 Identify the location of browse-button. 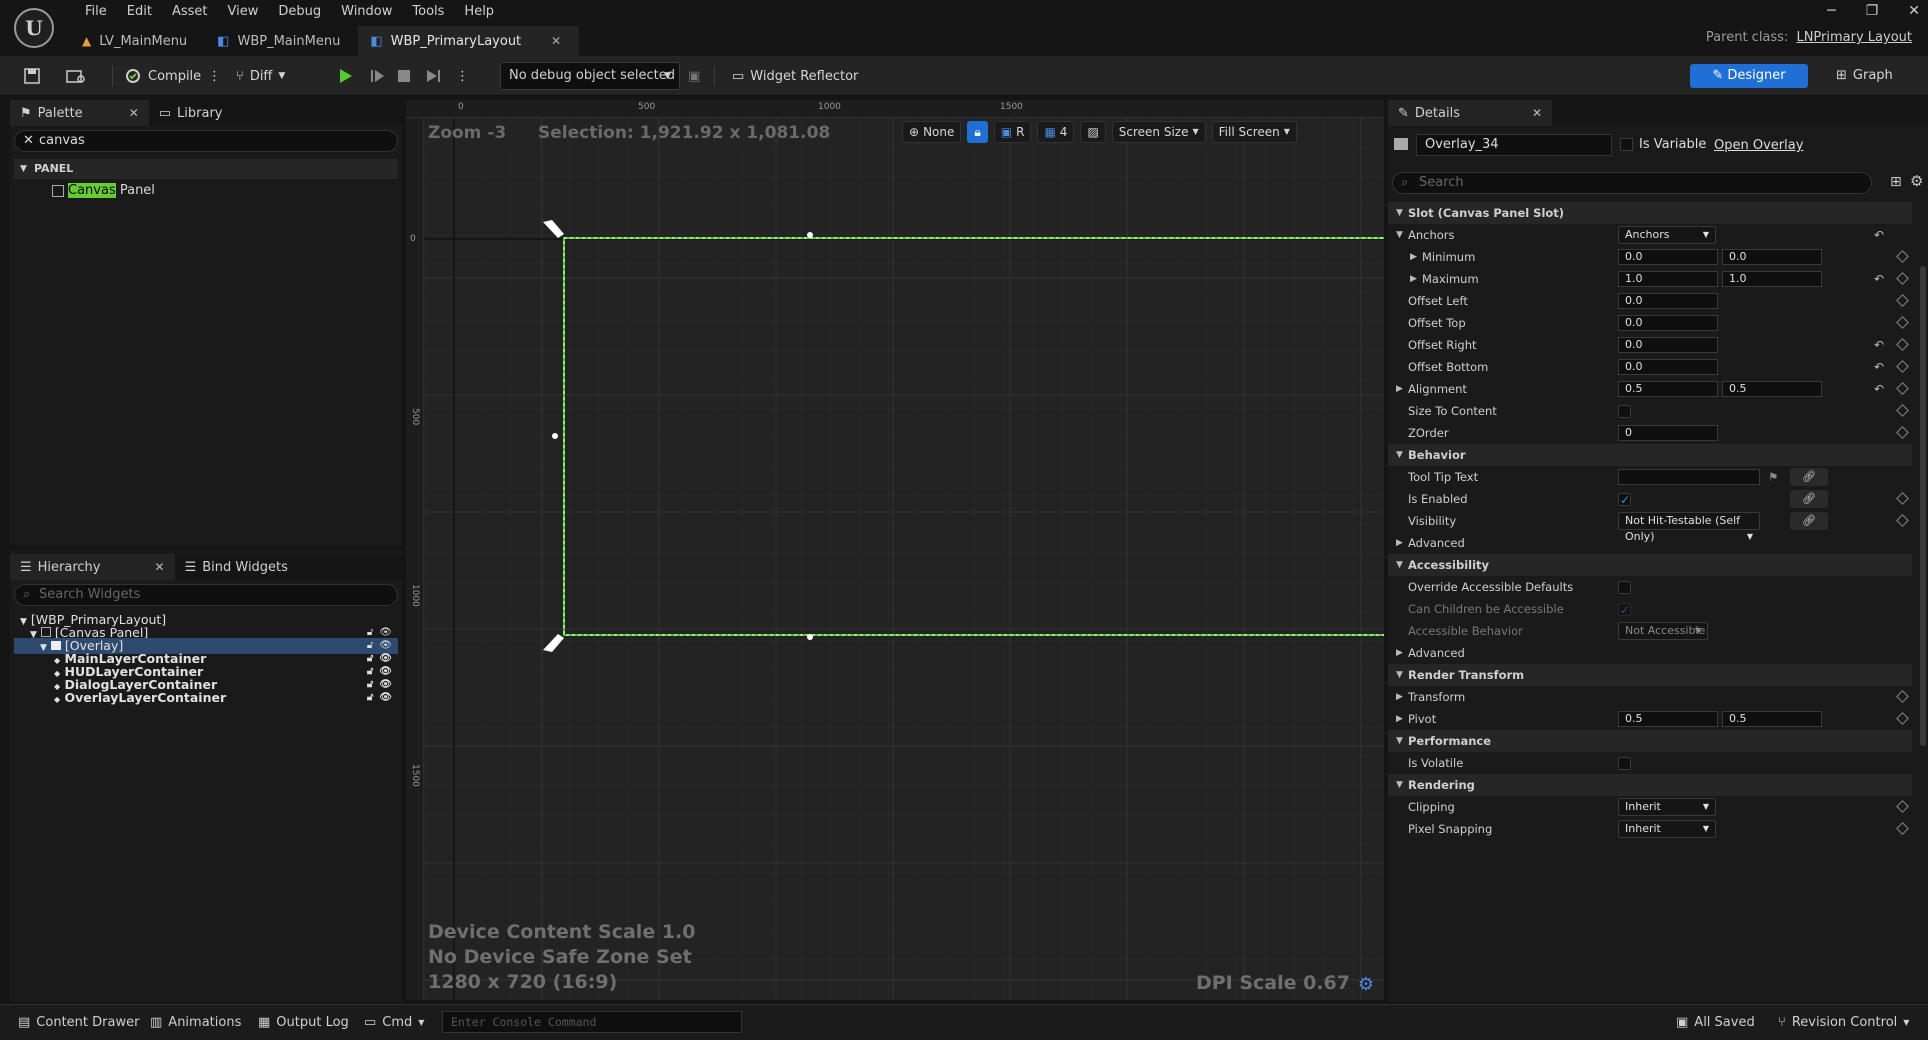
(76, 76).